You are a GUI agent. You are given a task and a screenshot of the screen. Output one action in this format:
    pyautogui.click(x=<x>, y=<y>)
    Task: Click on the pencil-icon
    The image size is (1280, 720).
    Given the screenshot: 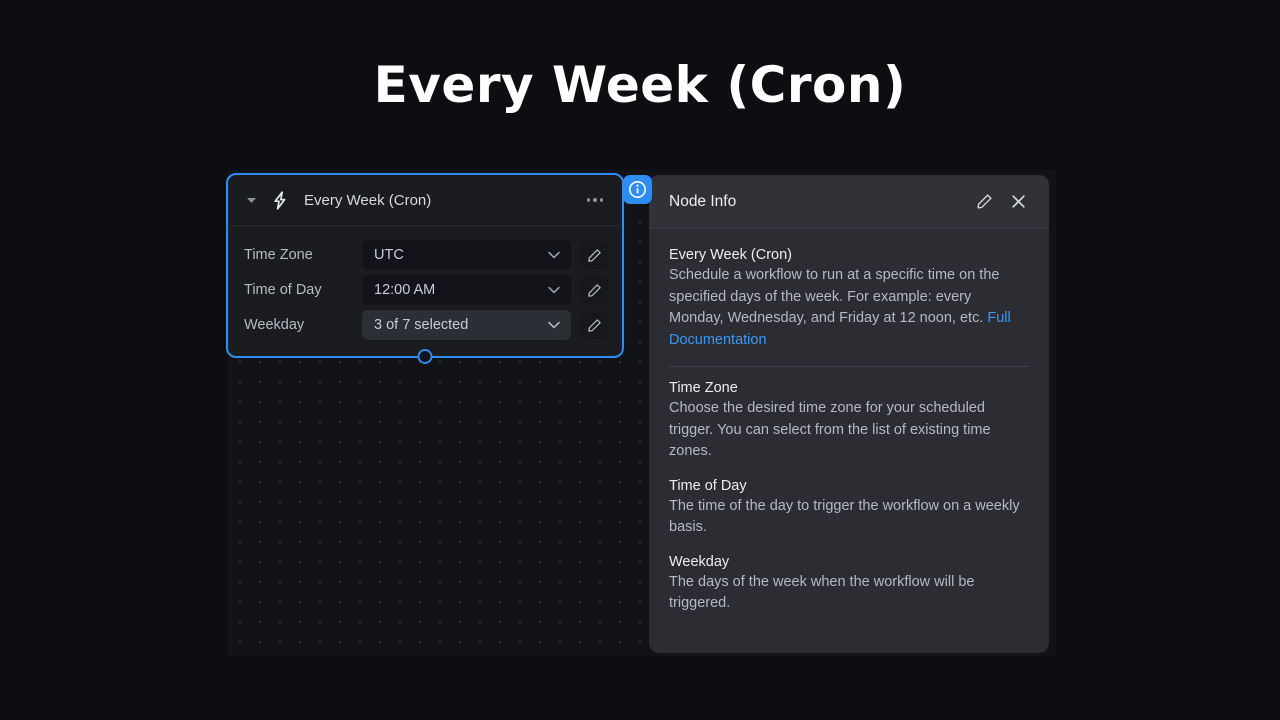 What is the action you would take?
    pyautogui.click(x=984, y=202)
    